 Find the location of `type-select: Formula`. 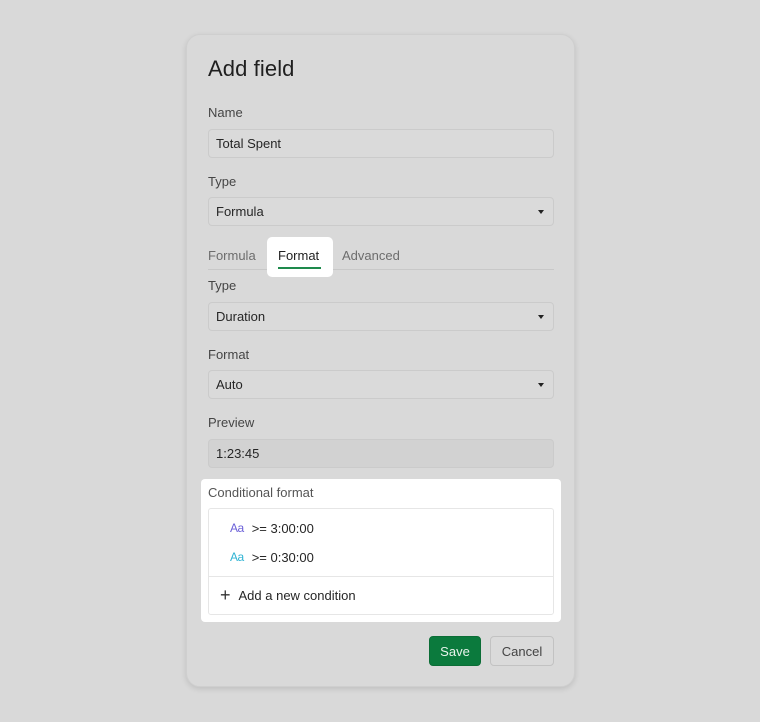

type-select: Formula is located at coordinates (381, 211).